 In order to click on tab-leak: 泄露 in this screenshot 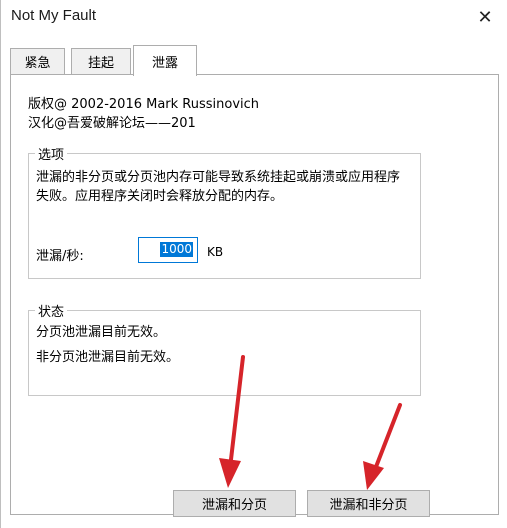, I will do `click(165, 60)`.